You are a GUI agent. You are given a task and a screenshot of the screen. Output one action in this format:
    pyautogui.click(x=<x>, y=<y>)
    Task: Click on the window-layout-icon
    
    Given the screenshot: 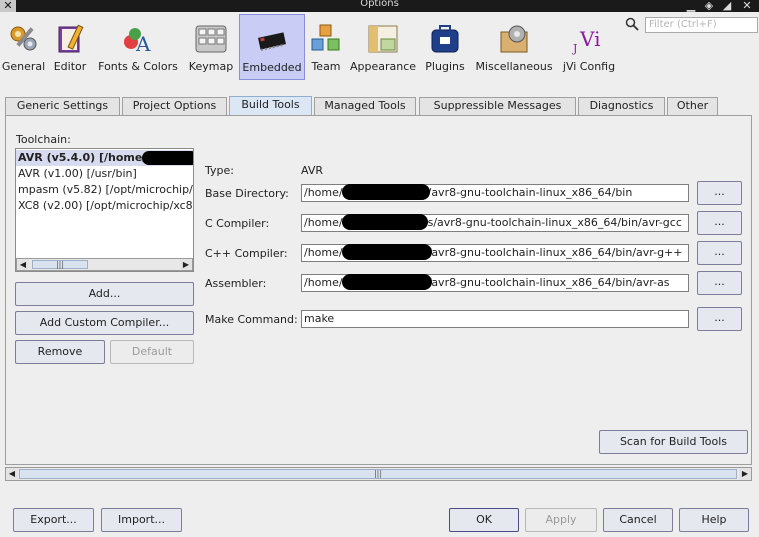 What is the action you would take?
    pyautogui.click(x=383, y=39)
    